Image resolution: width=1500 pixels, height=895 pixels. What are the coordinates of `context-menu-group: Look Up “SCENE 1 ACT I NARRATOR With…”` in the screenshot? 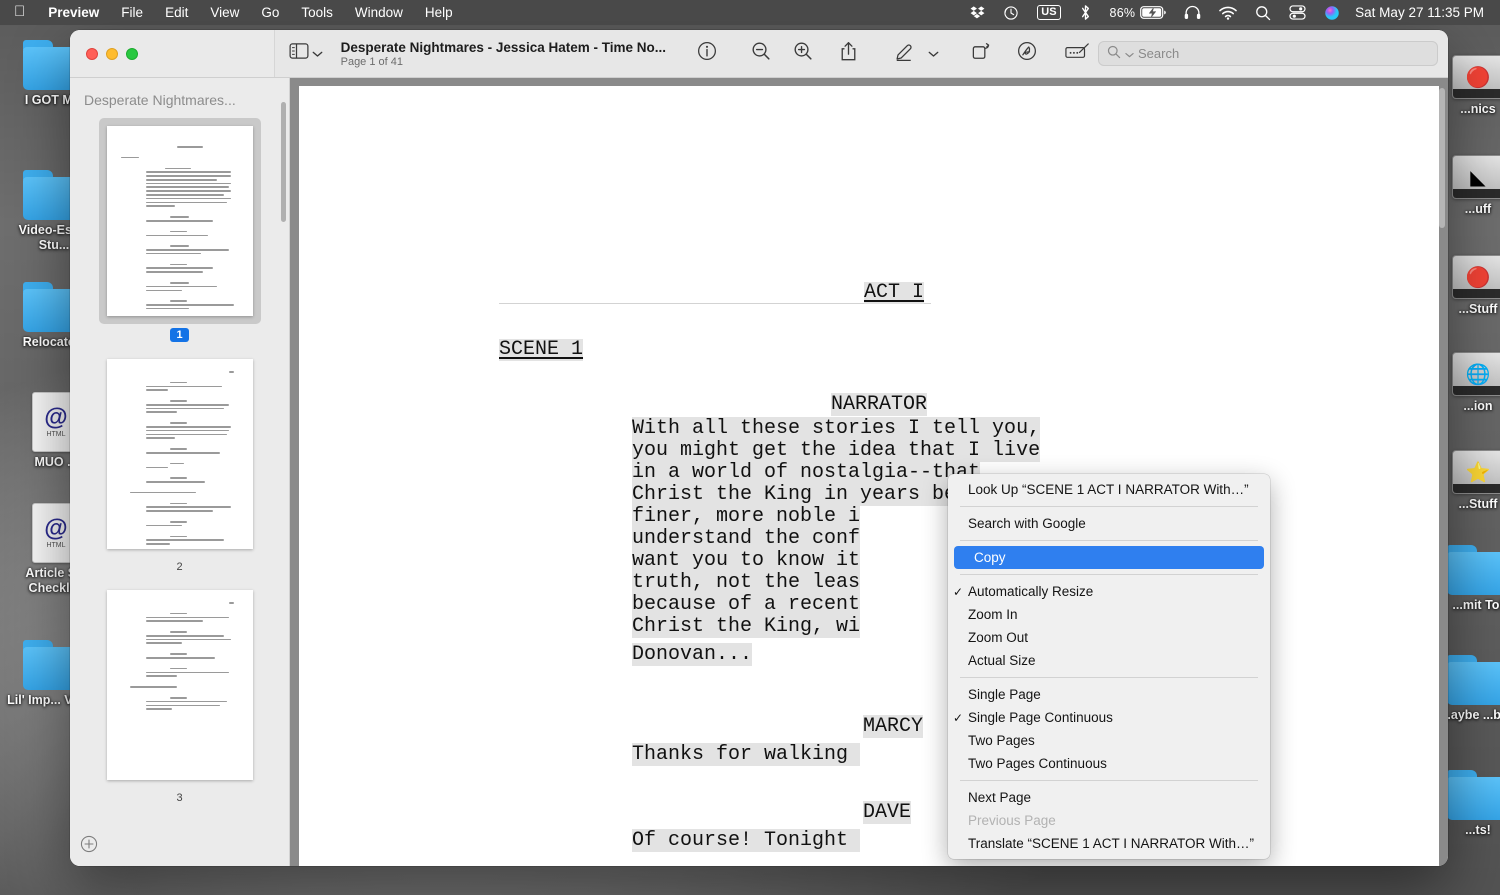 It's located at (1109, 489).